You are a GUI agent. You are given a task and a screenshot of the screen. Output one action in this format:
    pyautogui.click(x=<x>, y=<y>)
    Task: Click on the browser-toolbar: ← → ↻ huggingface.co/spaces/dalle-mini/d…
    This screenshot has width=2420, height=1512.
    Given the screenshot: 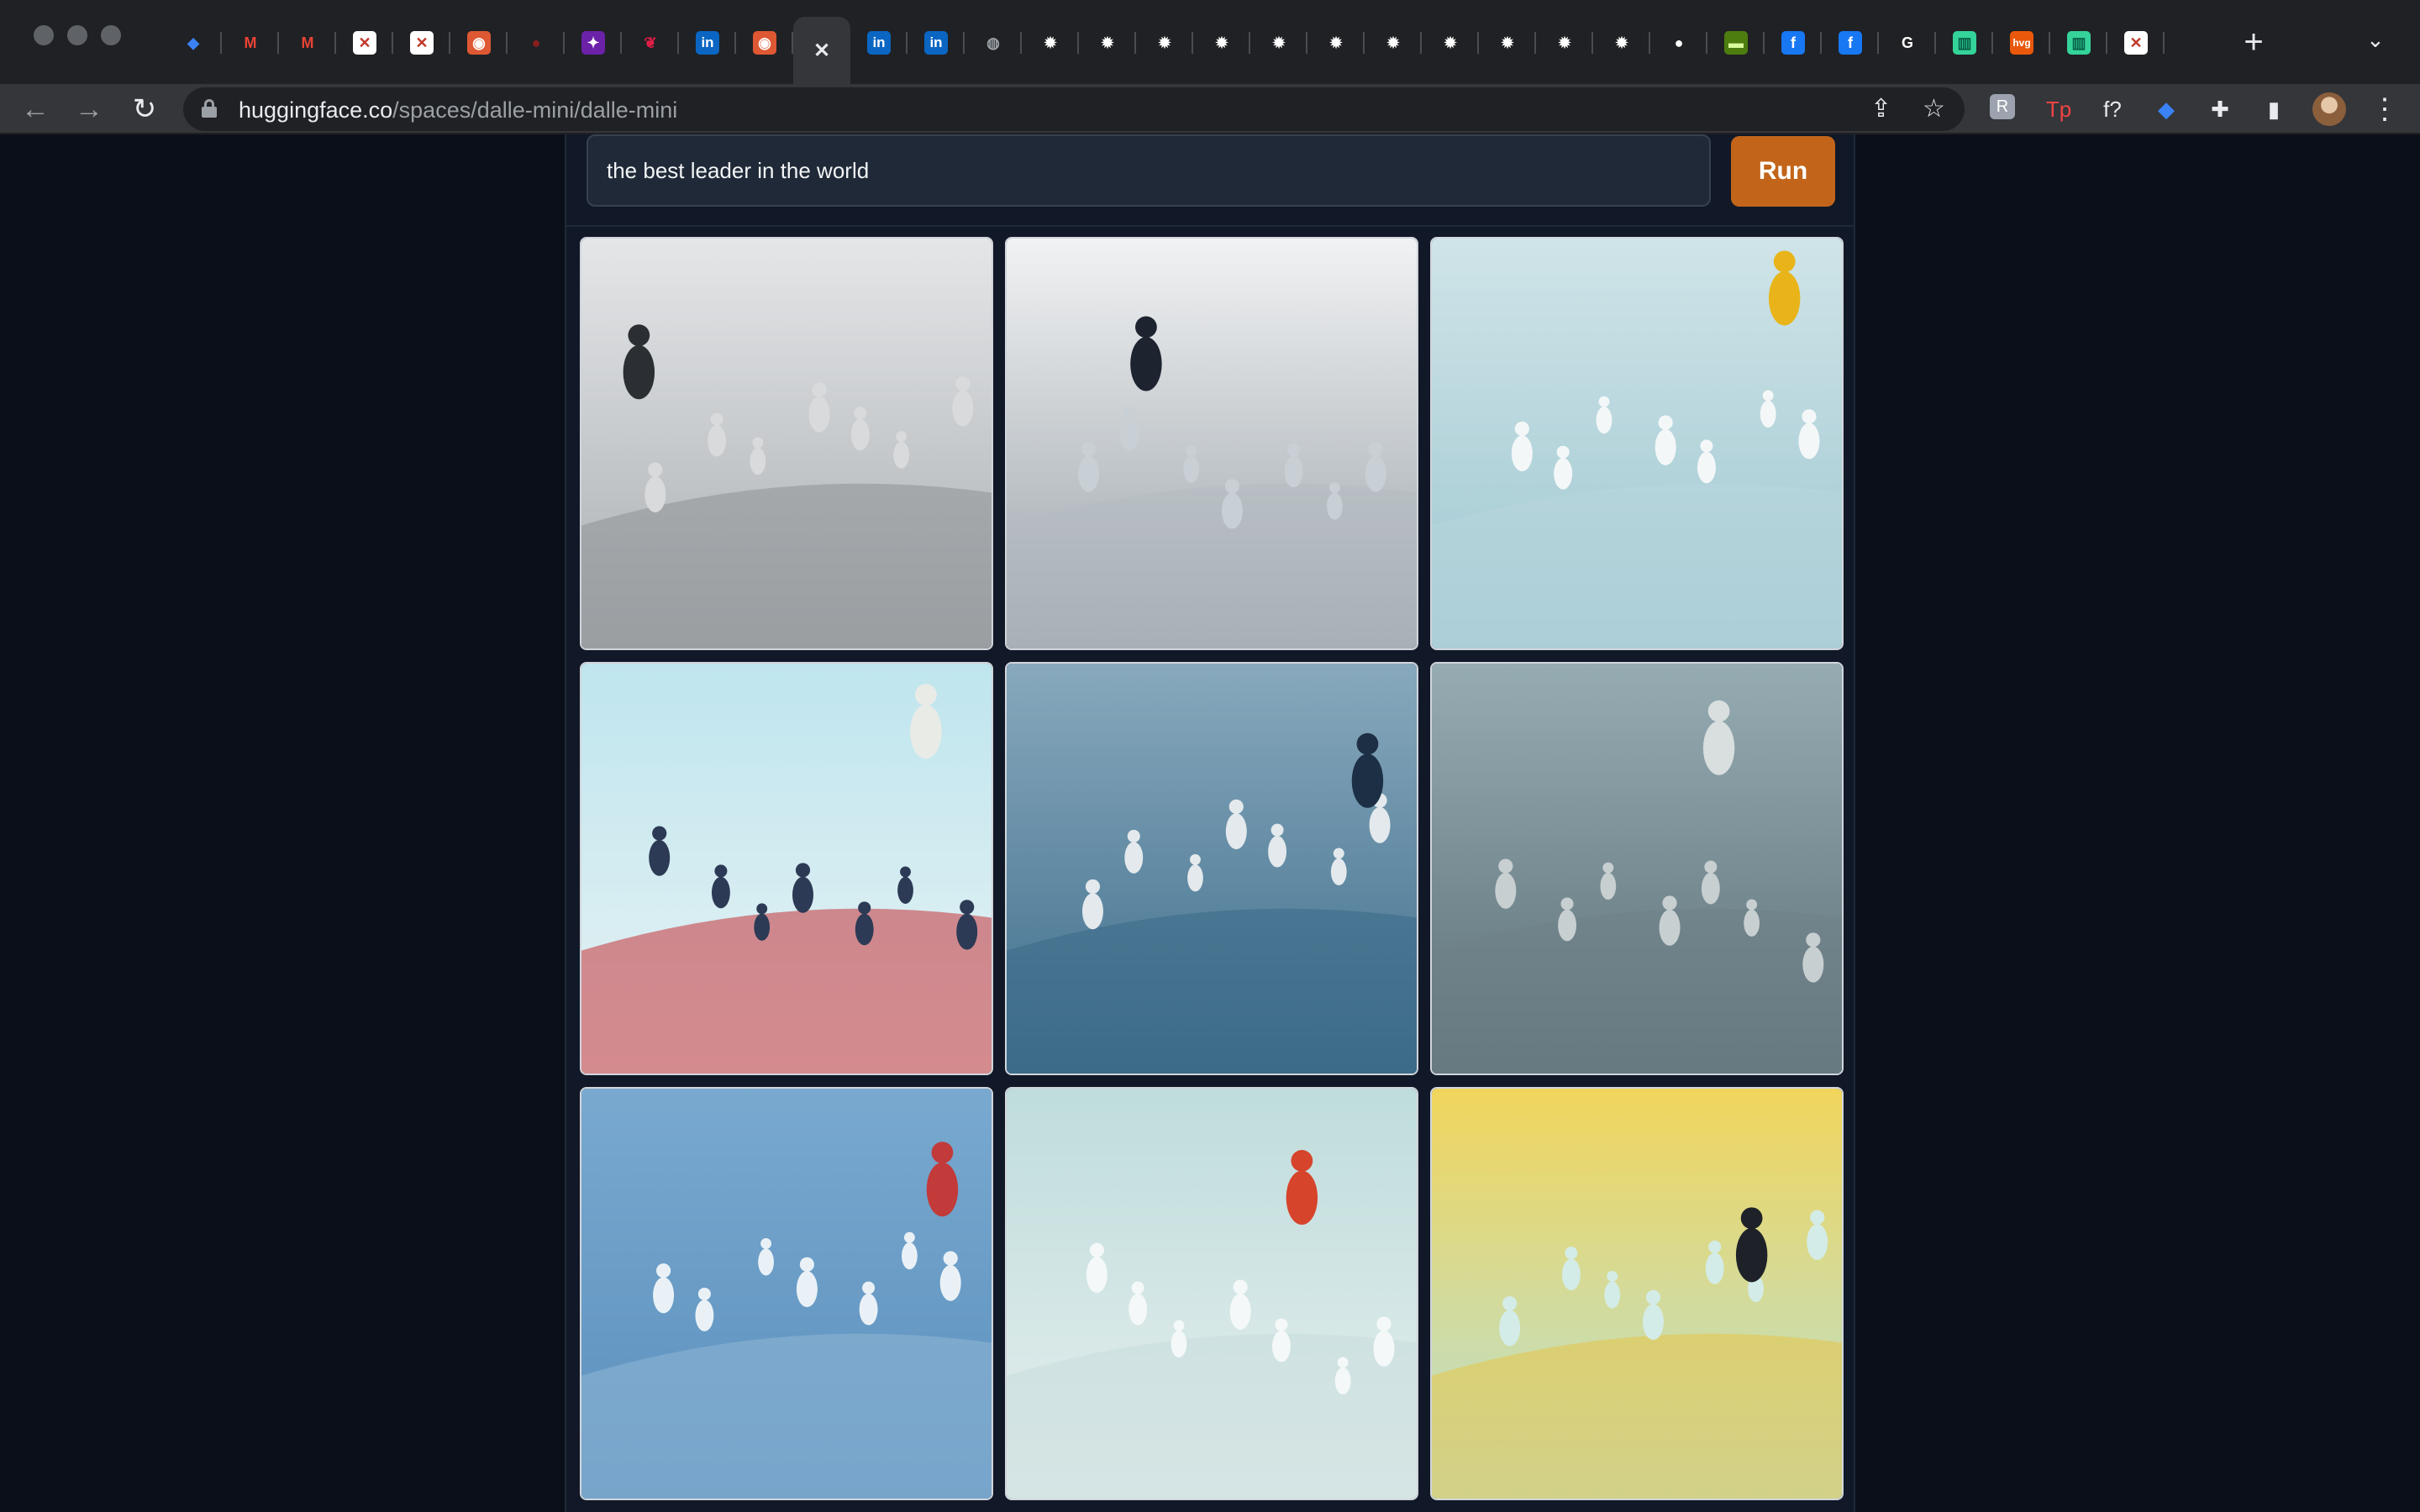 What is the action you would take?
    pyautogui.click(x=1210, y=109)
    